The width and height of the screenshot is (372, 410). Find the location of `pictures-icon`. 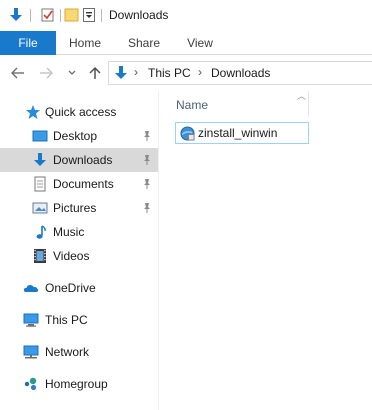

pictures-icon is located at coordinates (40, 208).